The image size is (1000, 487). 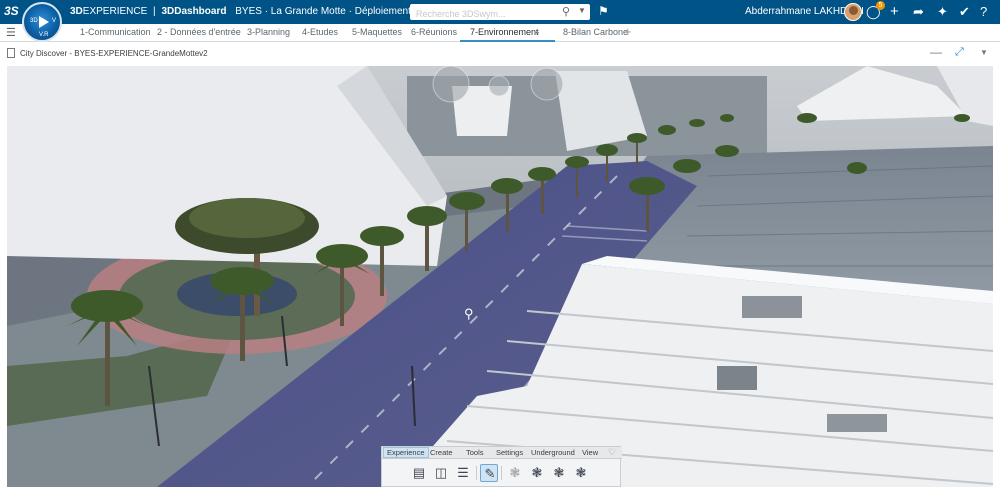 I want to click on ab-tab-tools: Tools, so click(x=475, y=452).